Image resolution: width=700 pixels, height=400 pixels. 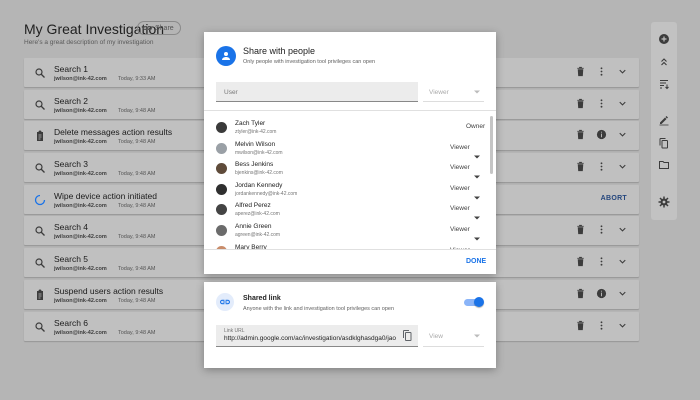 I want to click on row-title: Search 5, so click(x=71, y=259).